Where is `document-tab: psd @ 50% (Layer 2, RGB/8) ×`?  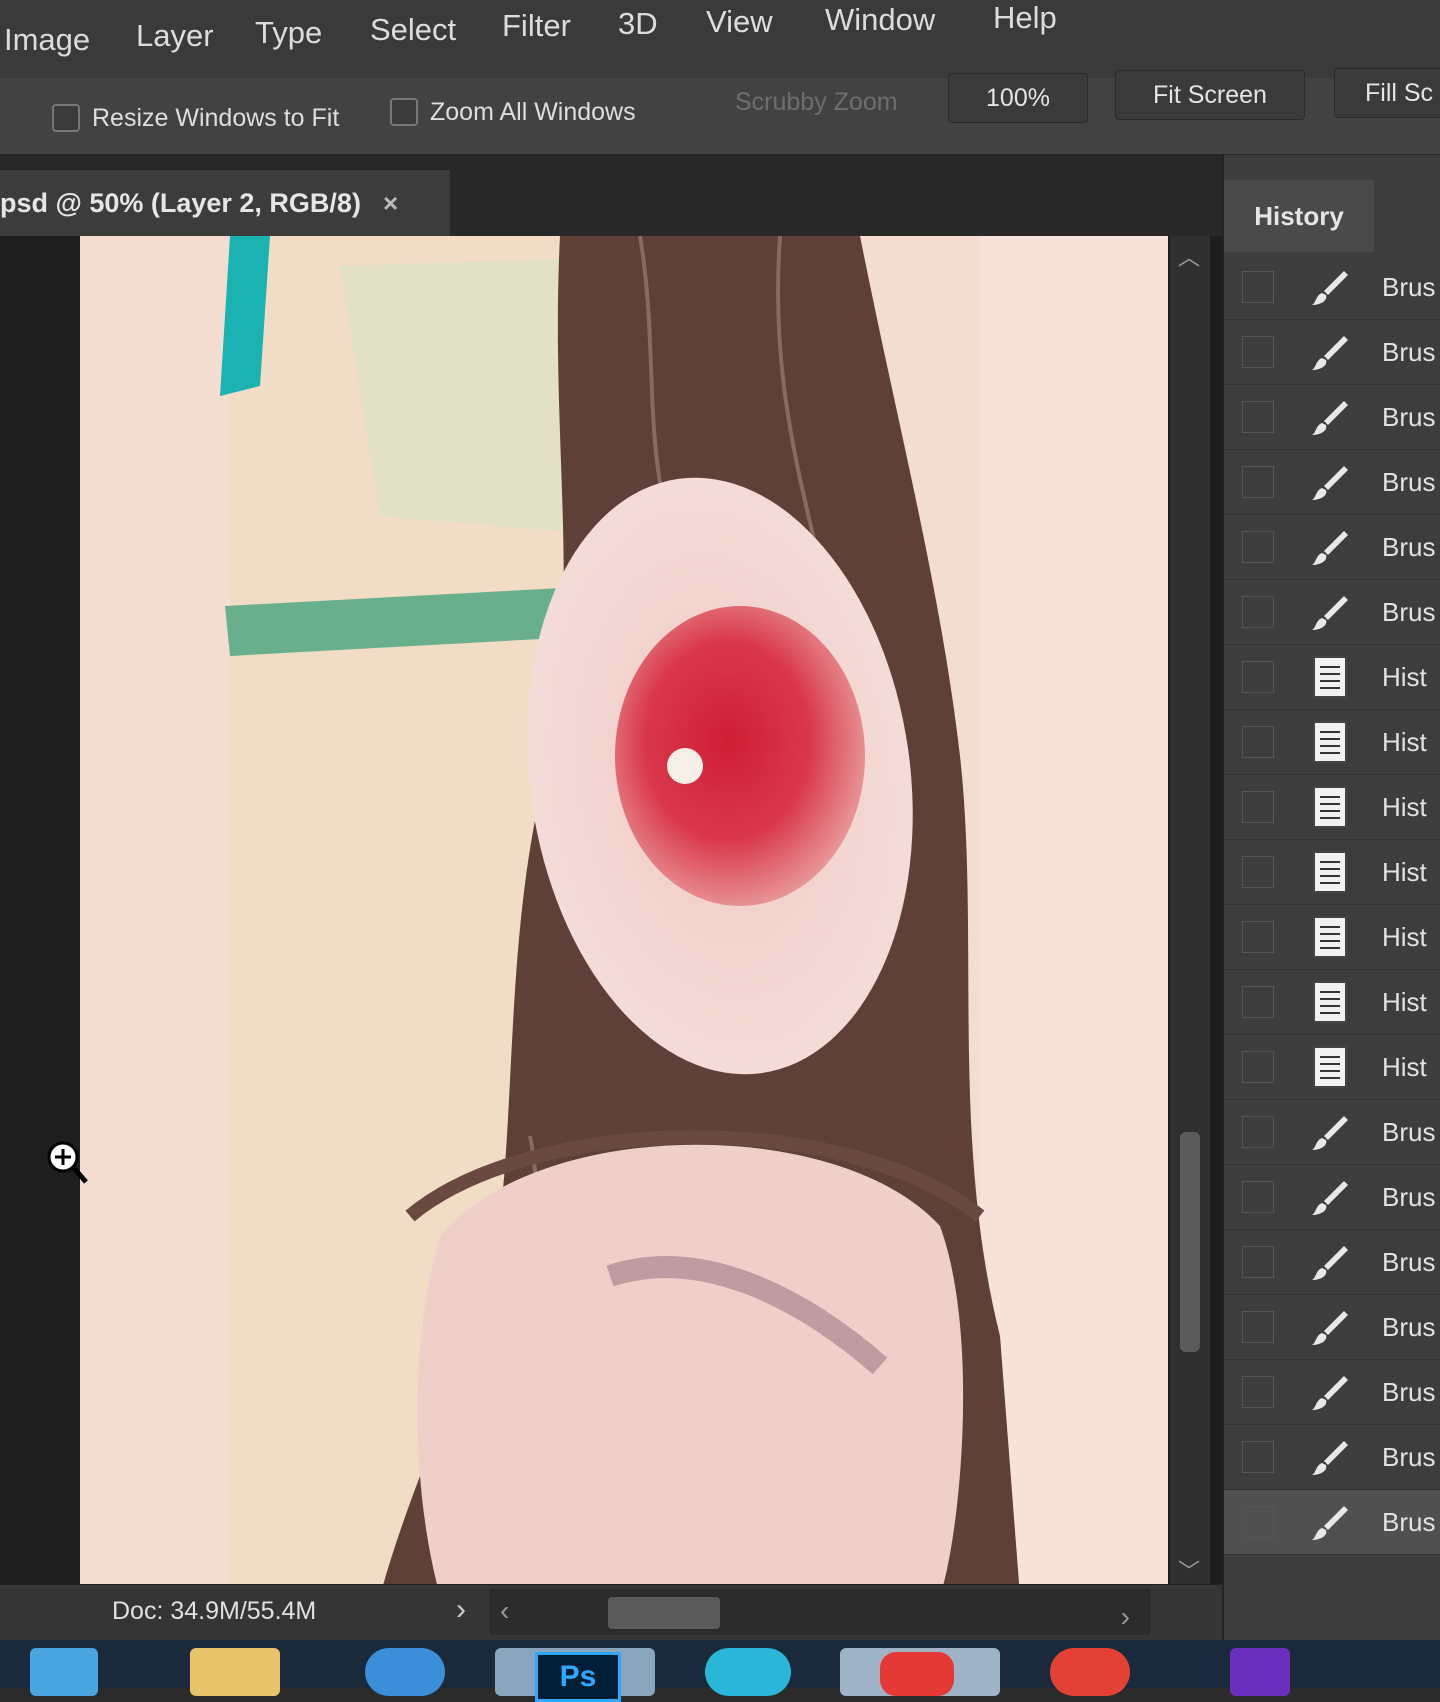 document-tab: psd @ 50% (Layer 2, RGB/8) × is located at coordinates (225, 203).